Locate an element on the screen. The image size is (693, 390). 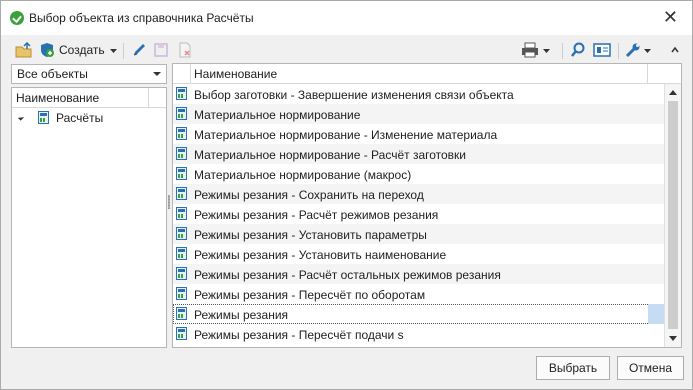
create-shield-icon is located at coordinates (47, 50).